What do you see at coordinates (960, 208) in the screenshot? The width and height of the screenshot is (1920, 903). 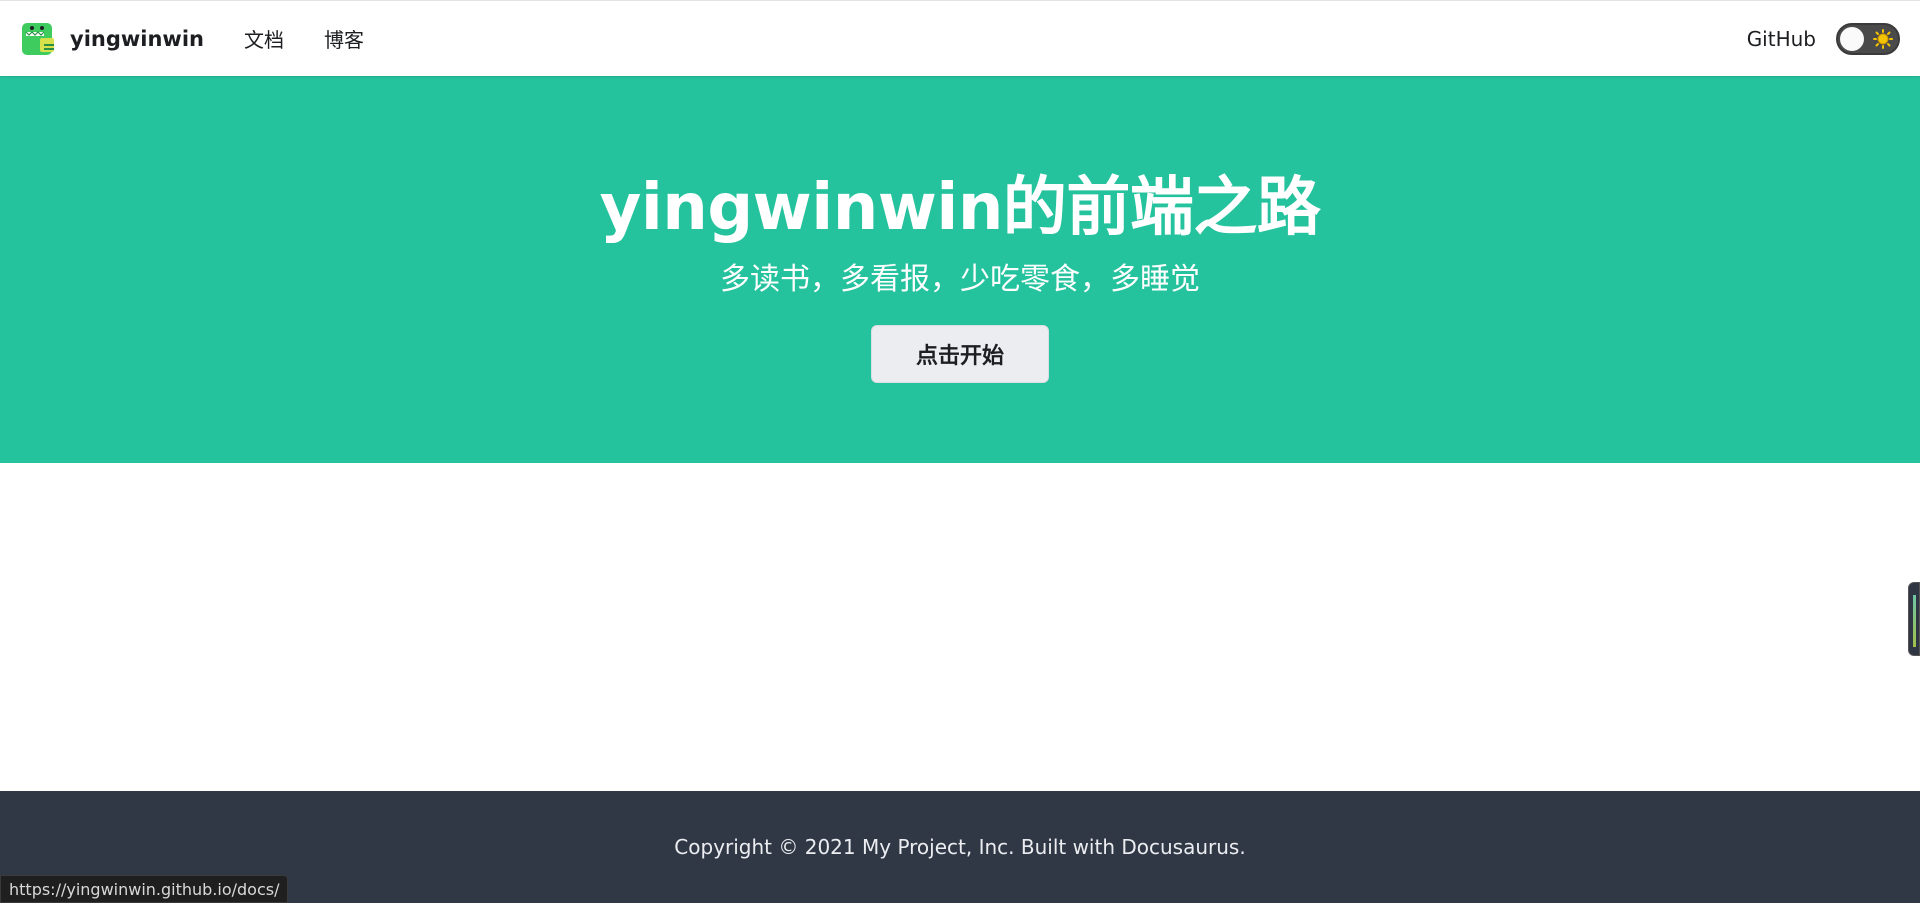 I see `hero-title: yingwinwin的前端之路` at bounding box center [960, 208].